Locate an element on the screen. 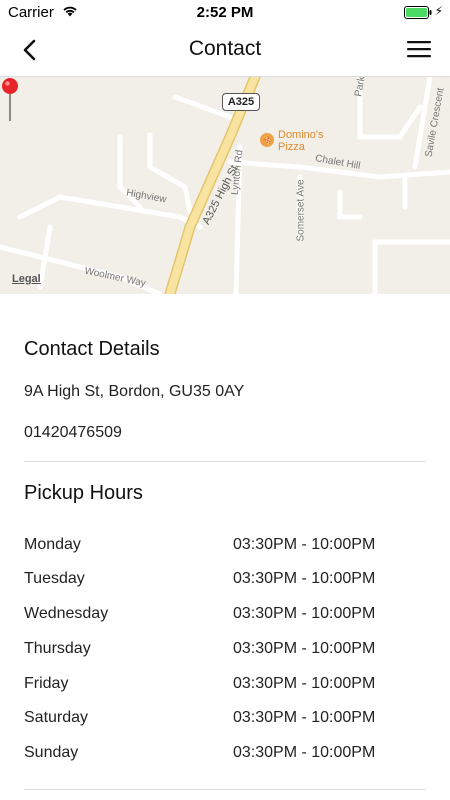  hours-row: Wednesday 03:30PM - 10:00PM is located at coordinates (225, 622).